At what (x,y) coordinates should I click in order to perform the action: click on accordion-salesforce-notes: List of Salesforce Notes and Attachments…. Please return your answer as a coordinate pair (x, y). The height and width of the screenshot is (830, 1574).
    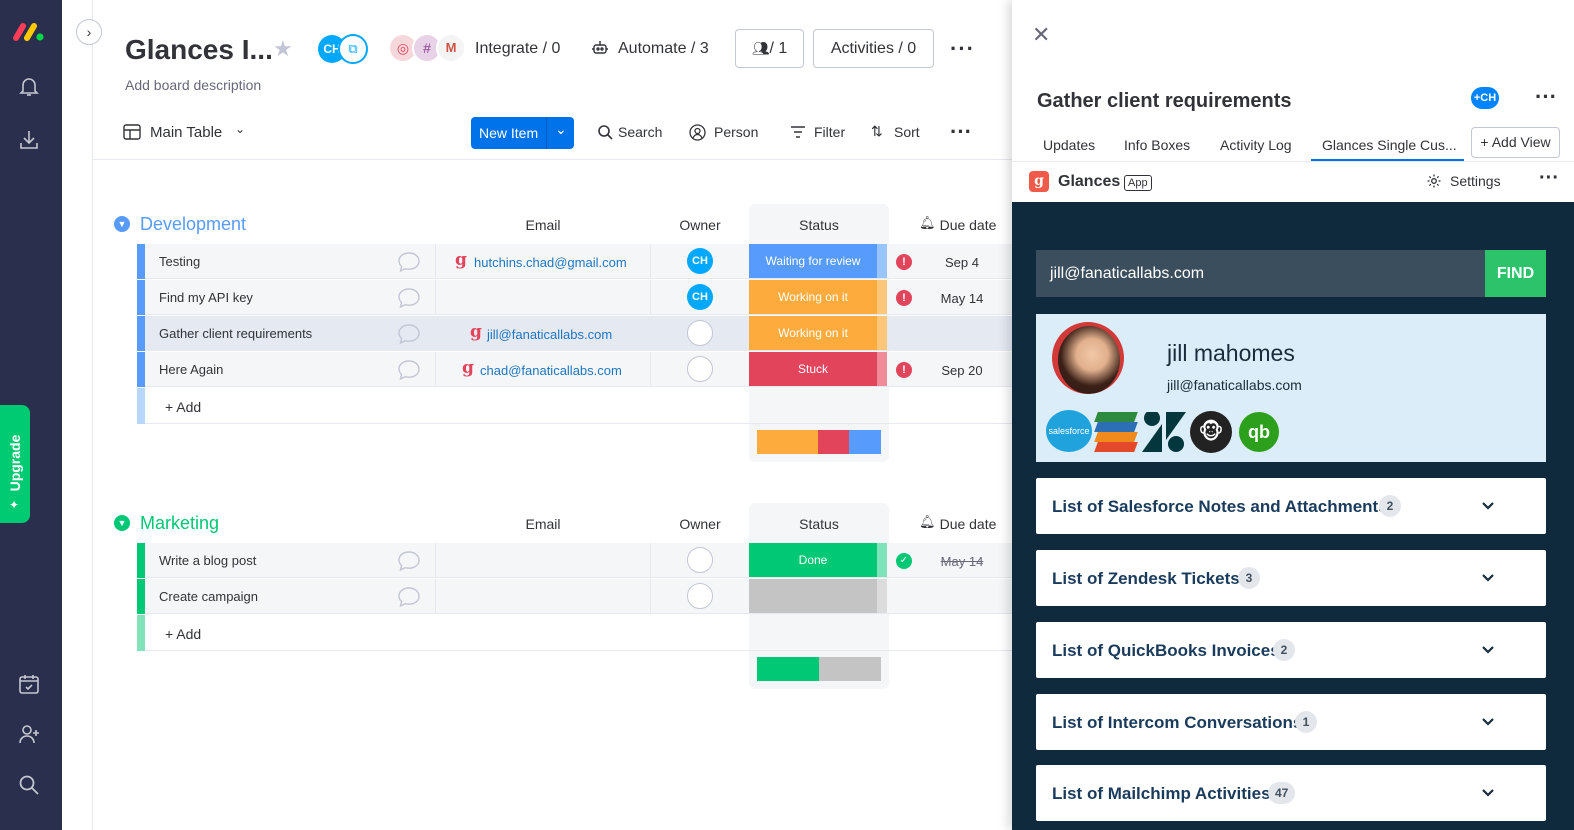
    Looking at the image, I should click on (1291, 506).